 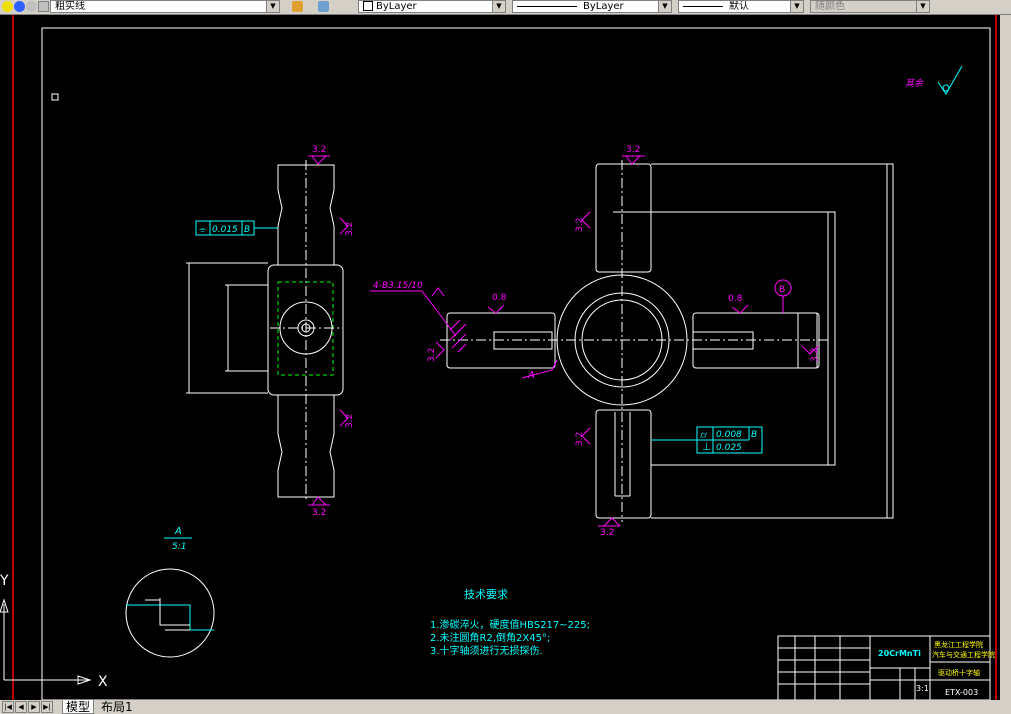 I want to click on position-value: 0.008, so click(x=729, y=435).